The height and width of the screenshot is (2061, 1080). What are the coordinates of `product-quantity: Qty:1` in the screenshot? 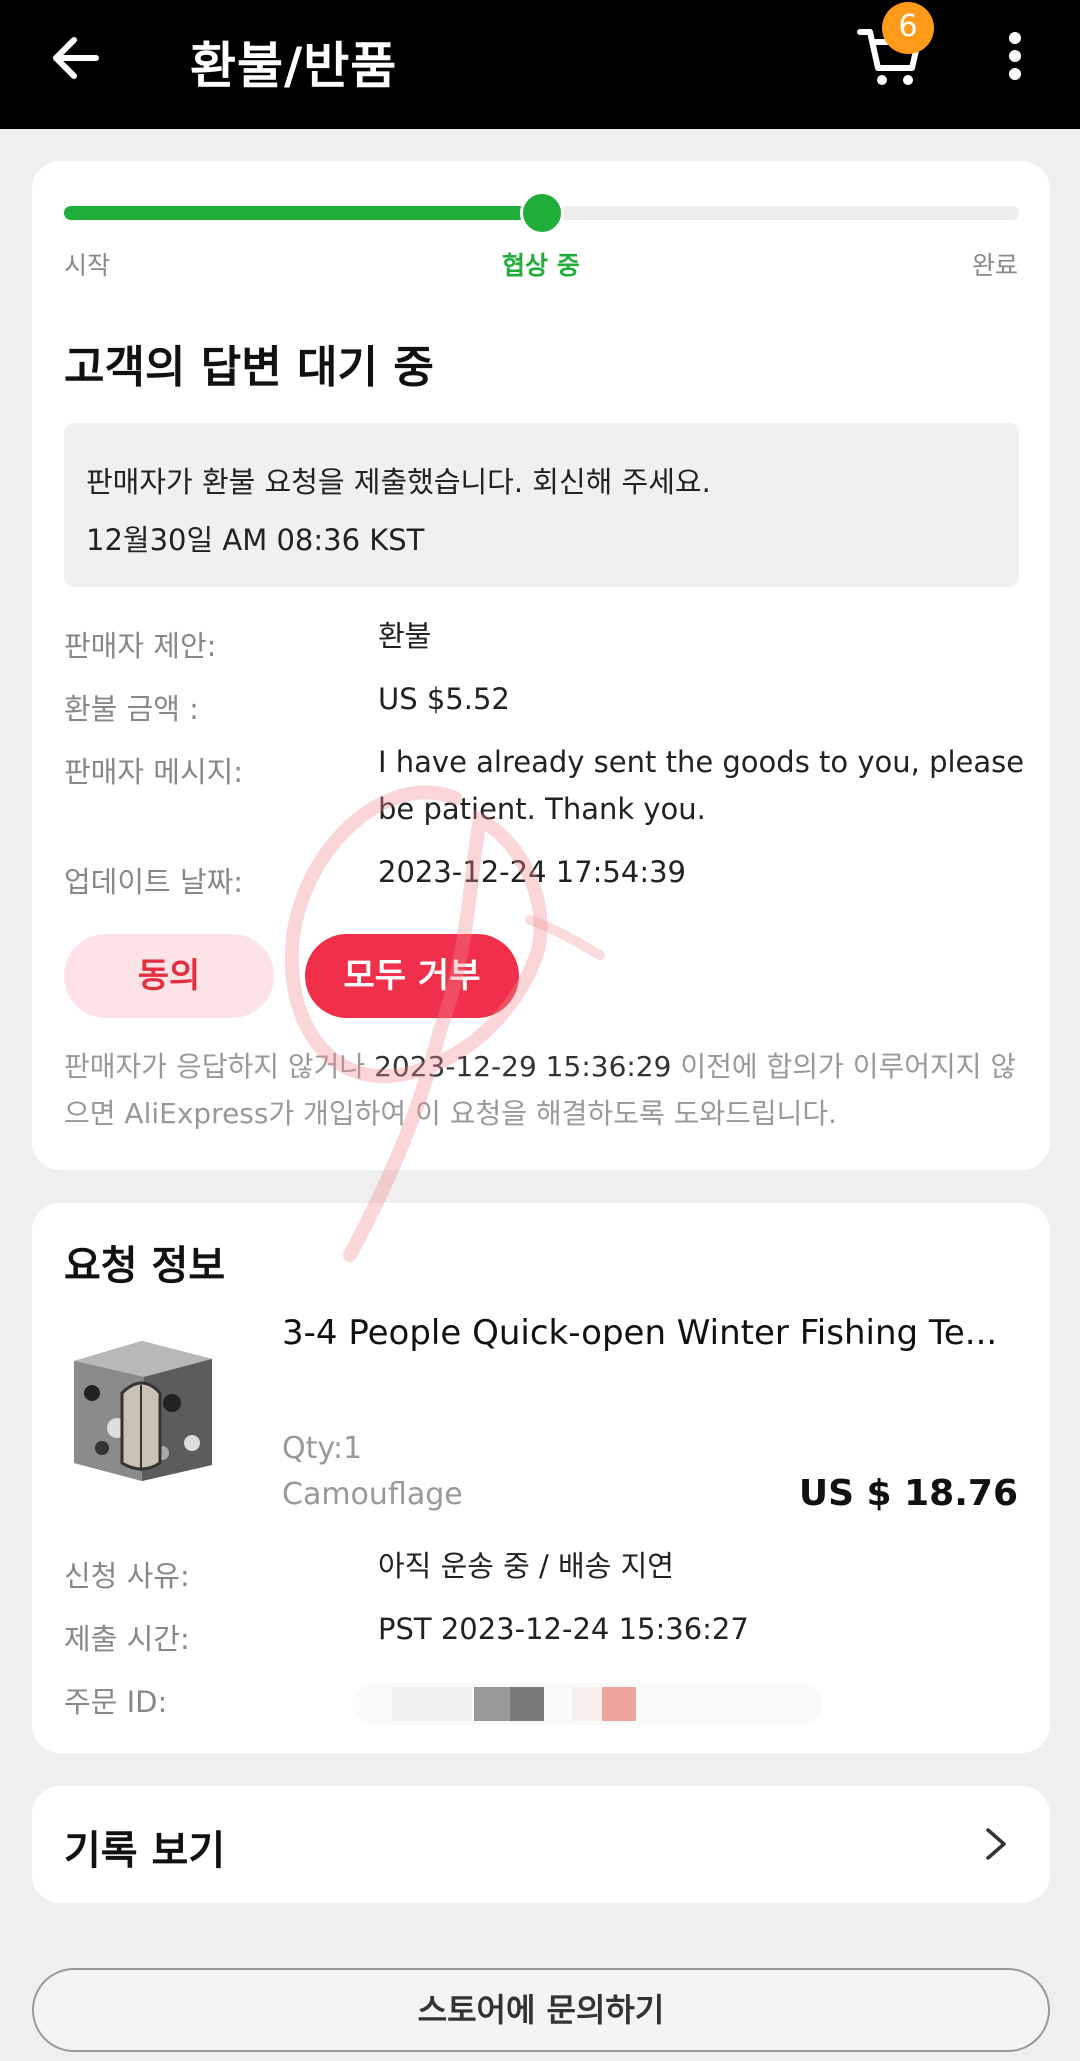 It's located at (322, 1448).